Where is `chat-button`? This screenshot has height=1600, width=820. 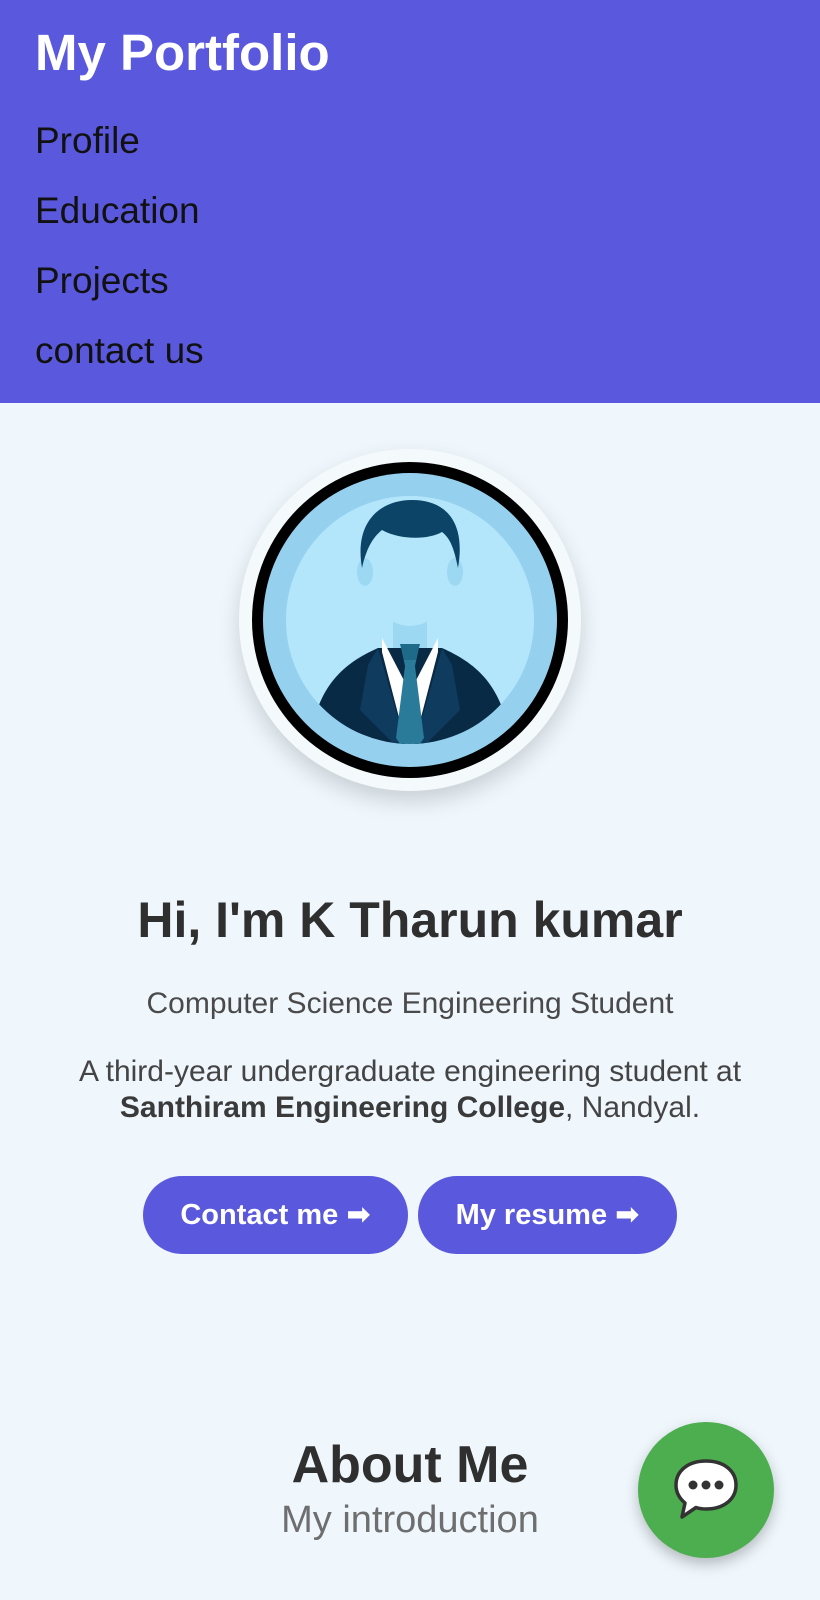 chat-button is located at coordinates (706, 1490).